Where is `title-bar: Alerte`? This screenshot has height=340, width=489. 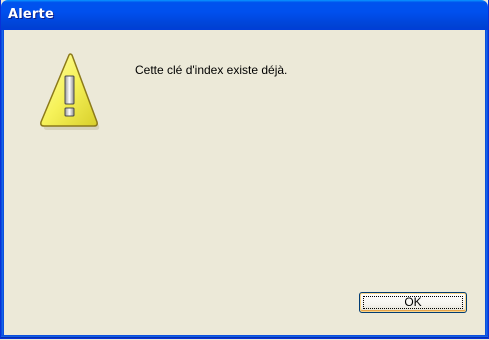 title-bar: Alerte is located at coordinates (244, 15).